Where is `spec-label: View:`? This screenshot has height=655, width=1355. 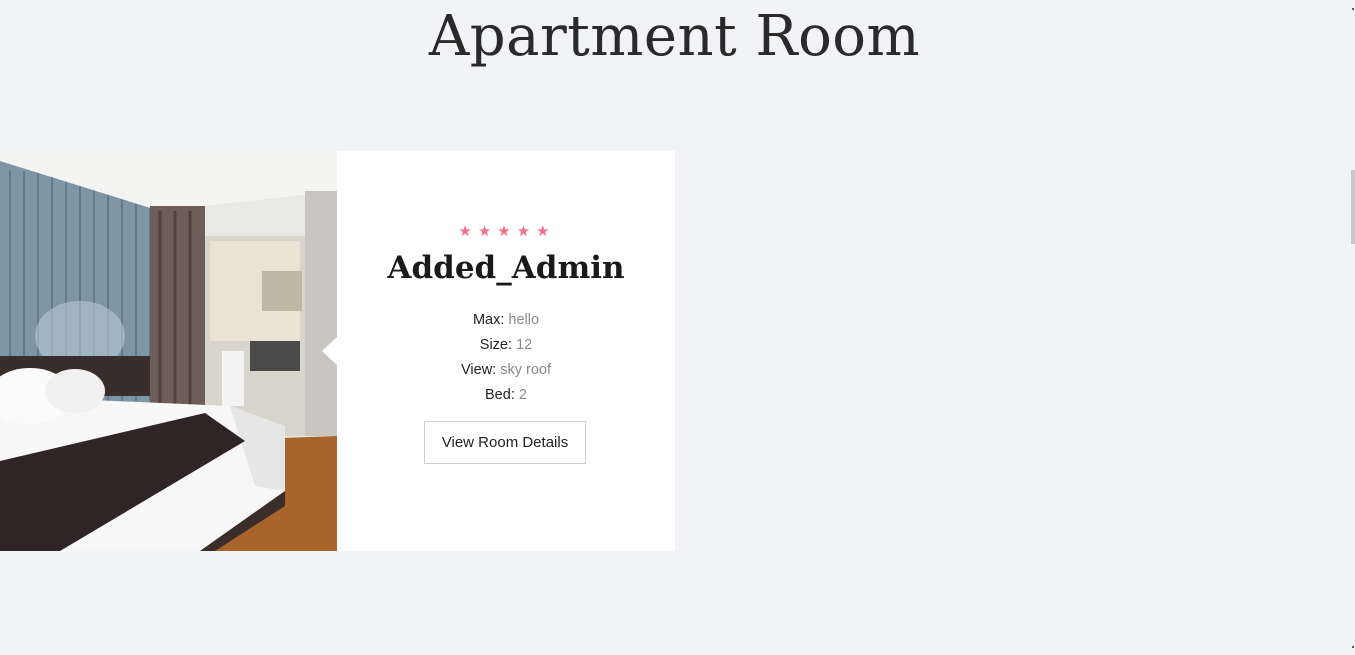
spec-label: View: is located at coordinates (479, 370).